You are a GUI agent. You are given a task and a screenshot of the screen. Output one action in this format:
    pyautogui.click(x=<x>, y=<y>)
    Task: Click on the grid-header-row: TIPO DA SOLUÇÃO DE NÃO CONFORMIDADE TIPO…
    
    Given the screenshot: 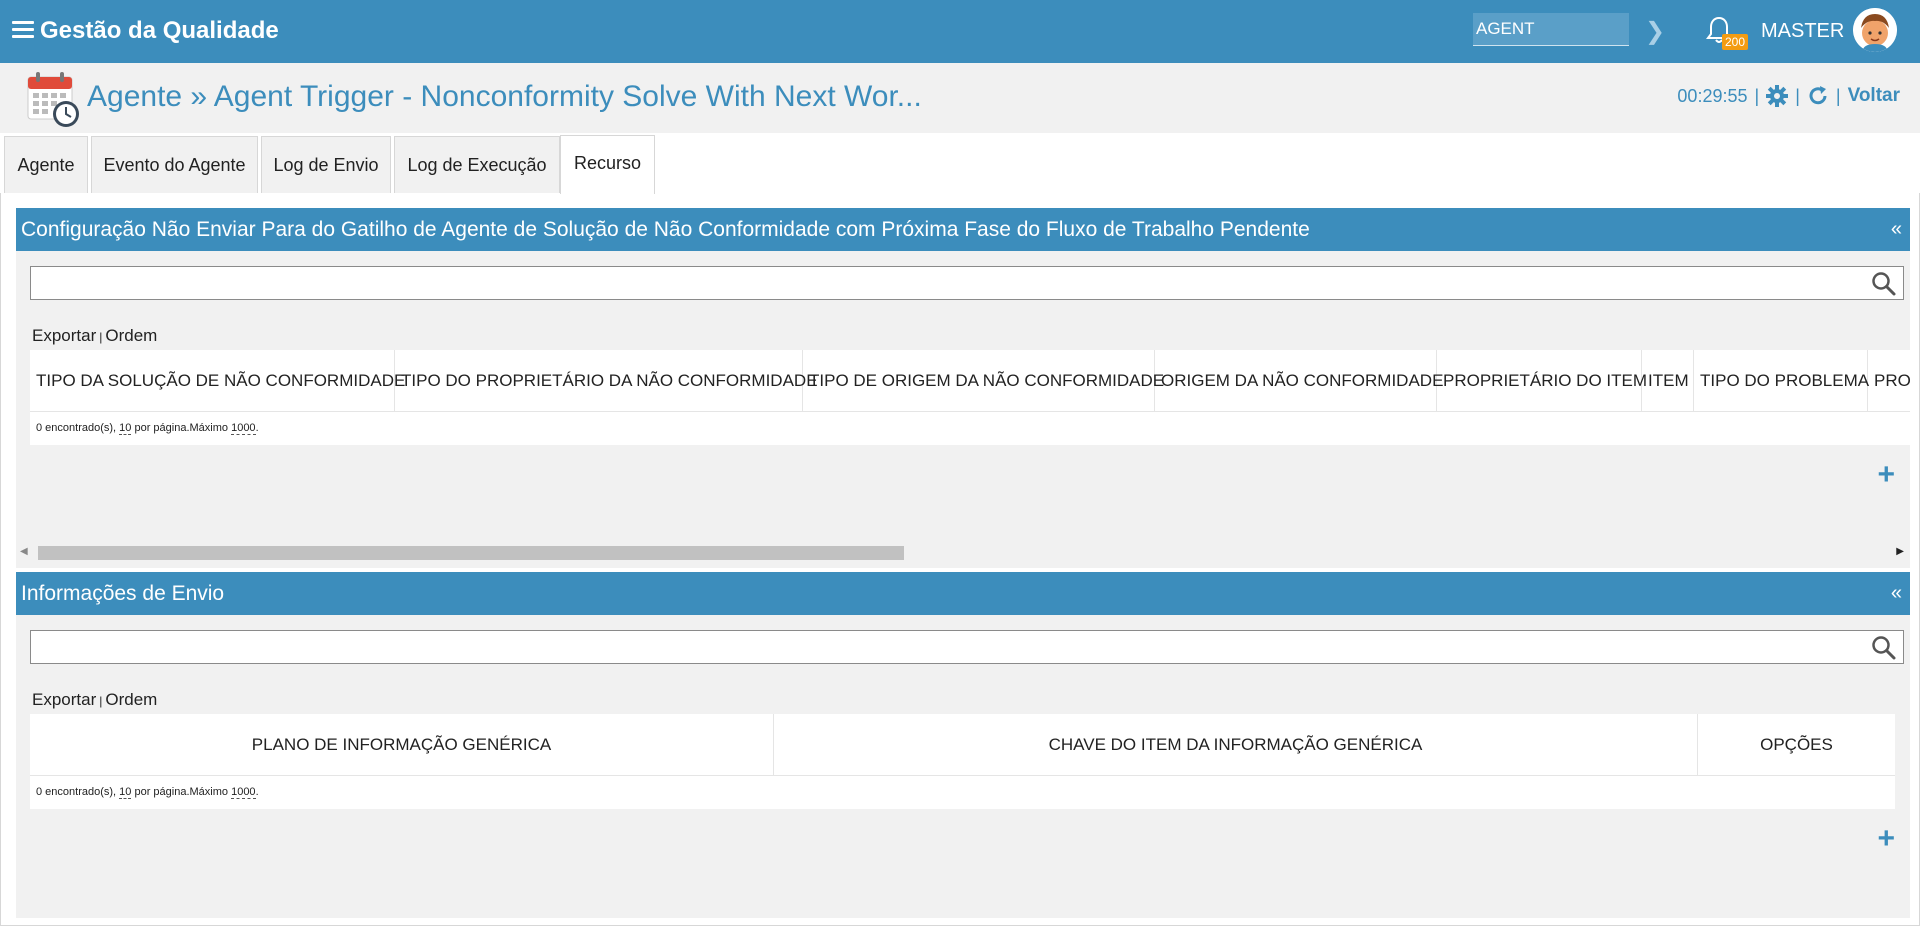 What is the action you would take?
    pyautogui.click(x=970, y=381)
    